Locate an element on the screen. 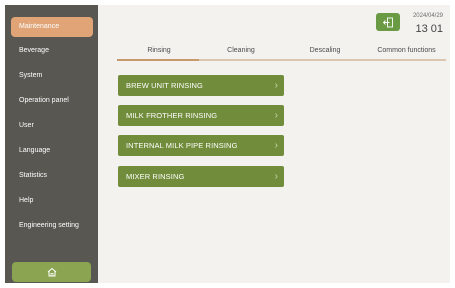 This screenshot has width=455, height=288. button-label: BREW UNIT RINSING is located at coordinates (164, 85).